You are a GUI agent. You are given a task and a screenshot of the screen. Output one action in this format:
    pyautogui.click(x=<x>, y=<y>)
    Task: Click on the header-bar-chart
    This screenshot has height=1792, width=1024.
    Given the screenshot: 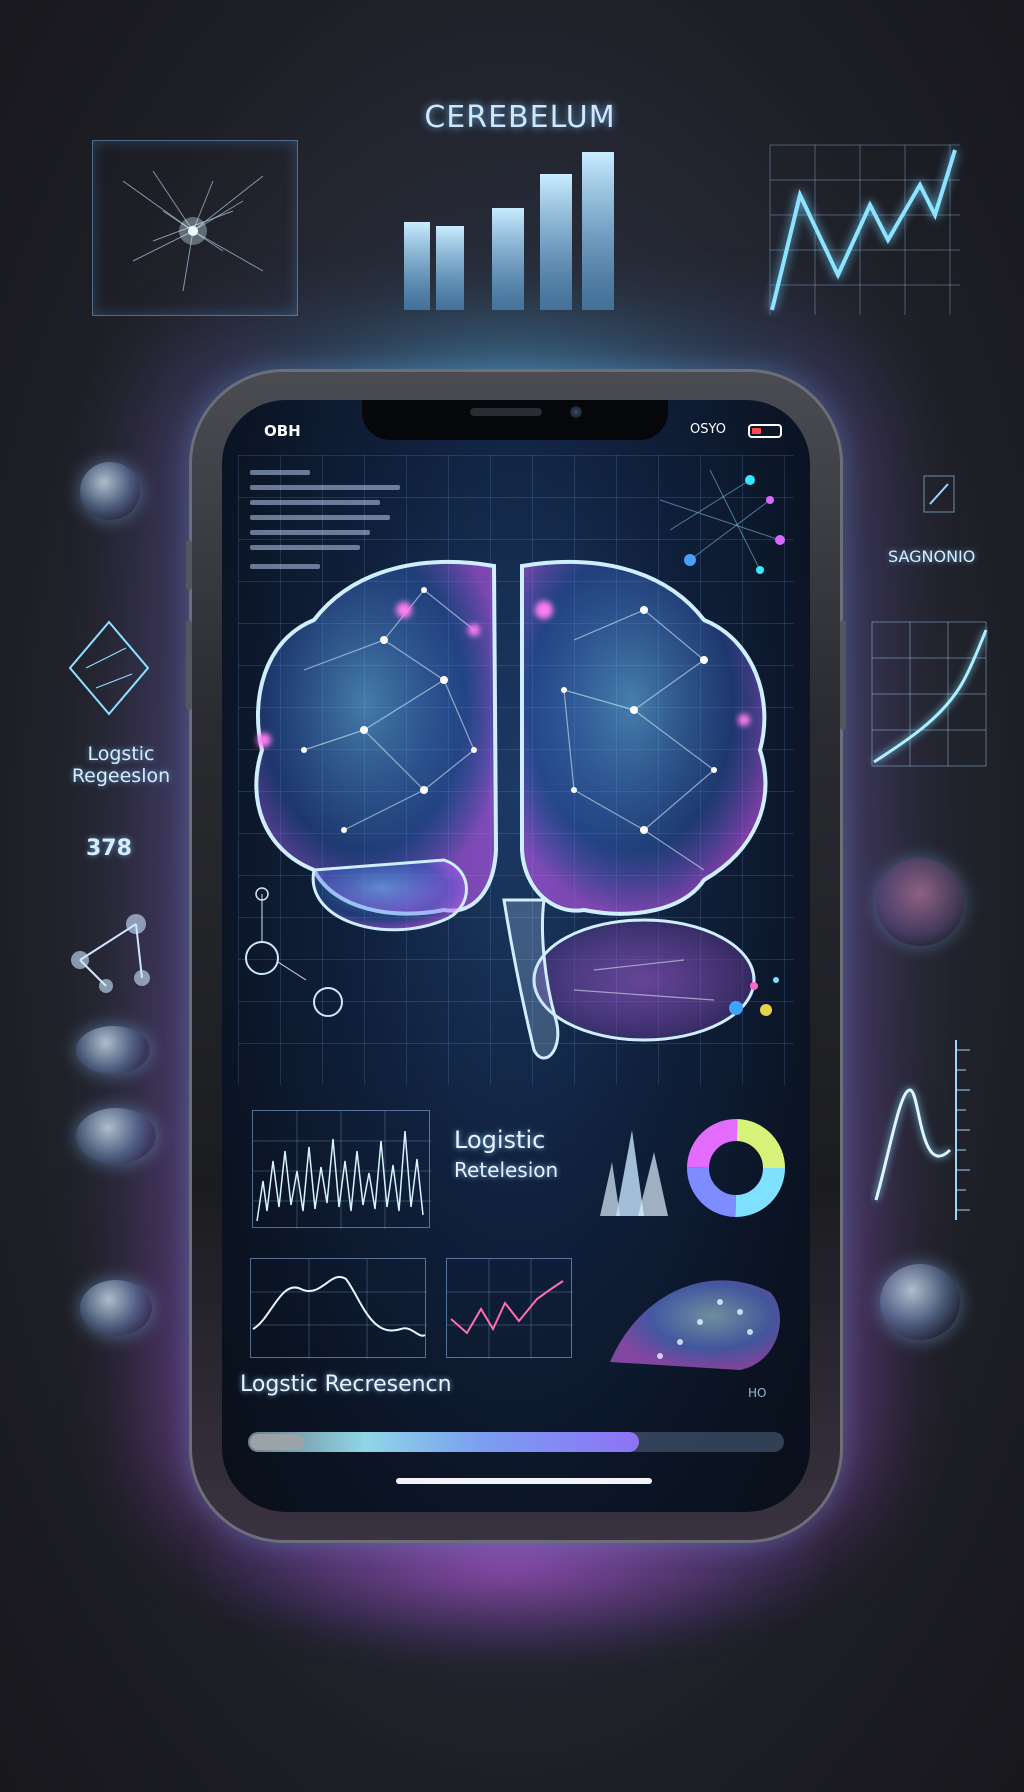 What is the action you would take?
    pyautogui.click(x=509, y=231)
    